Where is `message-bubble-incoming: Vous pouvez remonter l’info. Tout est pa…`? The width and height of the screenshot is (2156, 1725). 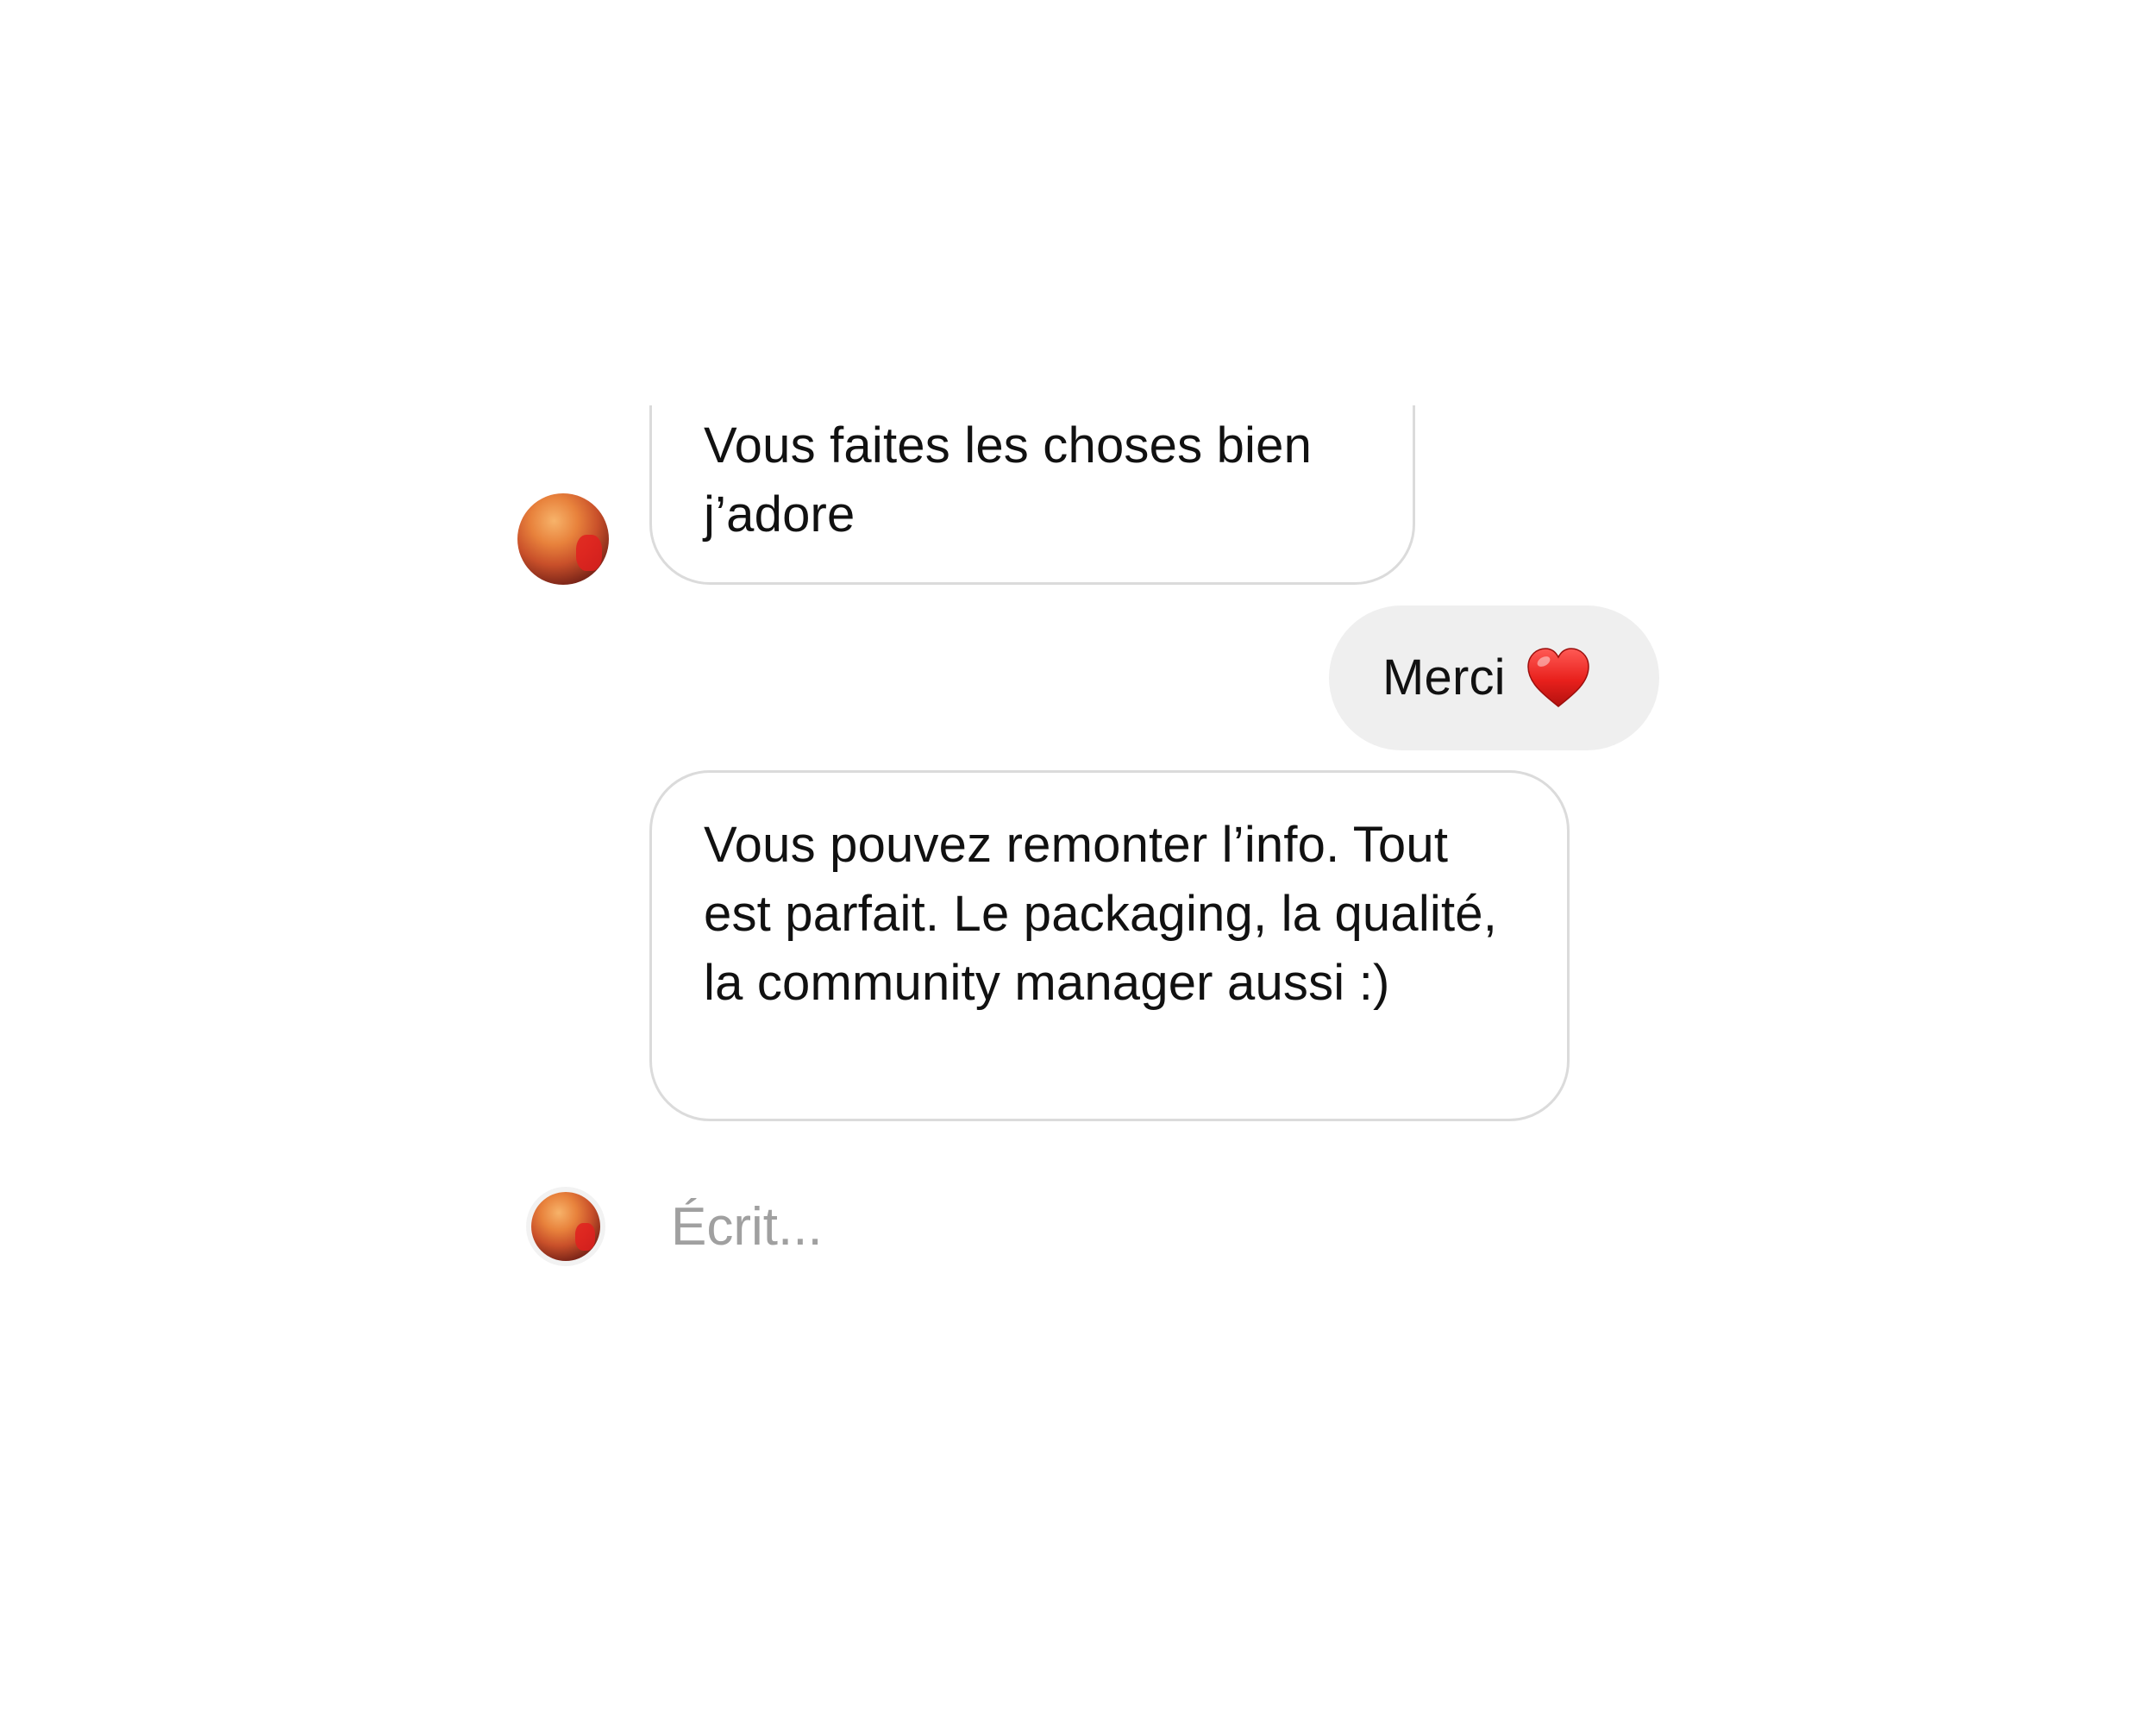 message-bubble-incoming: Vous pouvez remonter l’info. Tout est pa… is located at coordinates (1109, 945).